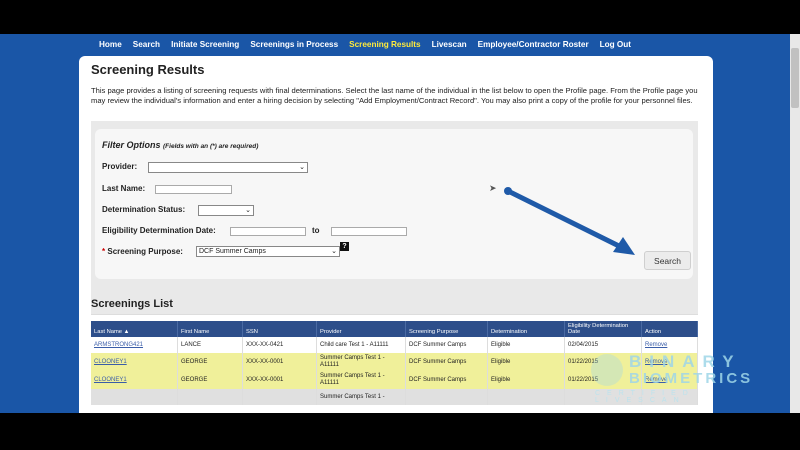  What do you see at coordinates (210, 397) in the screenshot?
I see `cell-first-name` at bounding box center [210, 397].